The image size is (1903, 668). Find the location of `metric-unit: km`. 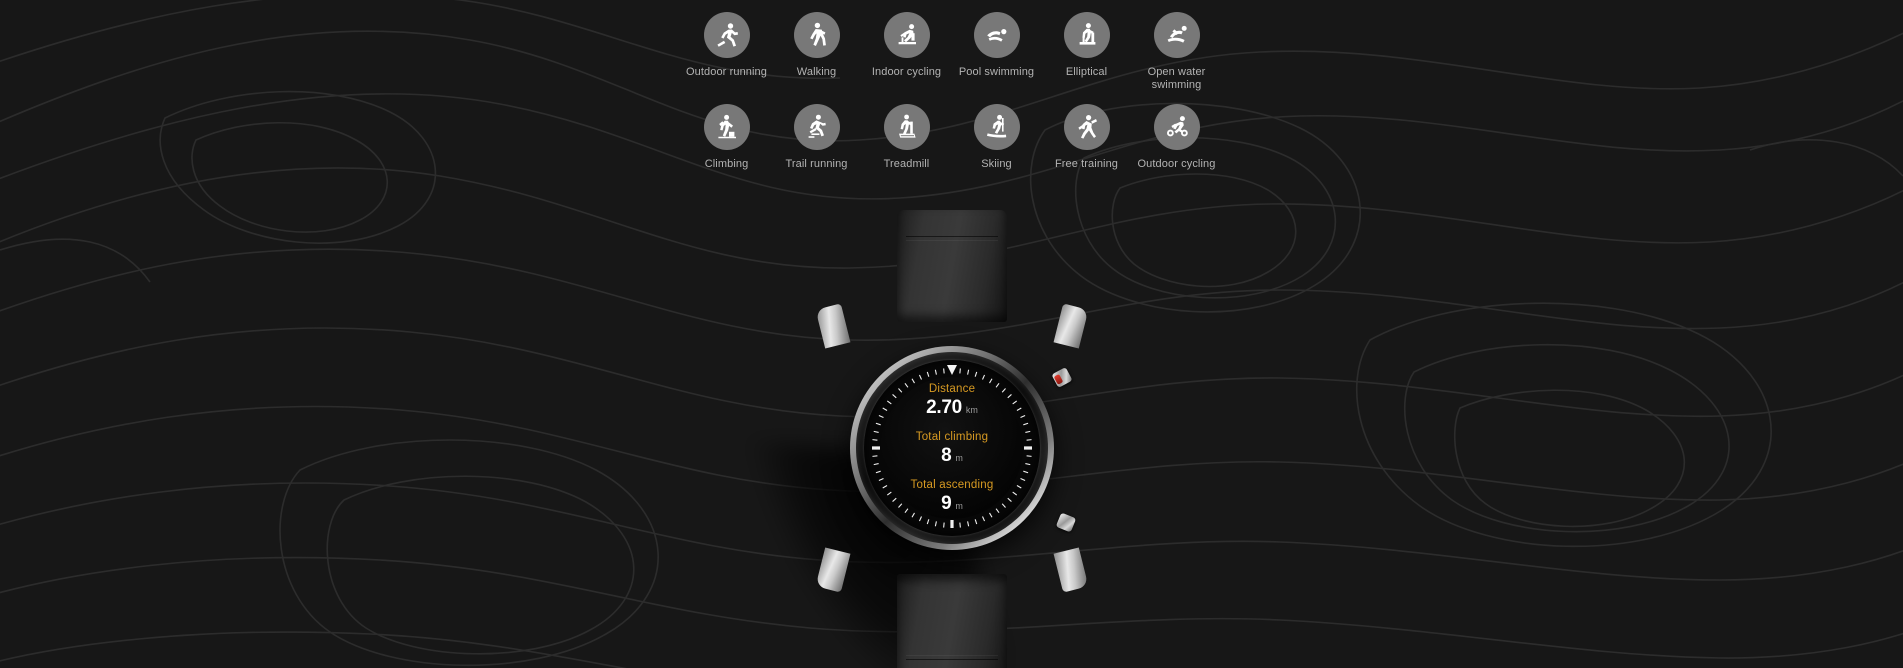

metric-unit: km is located at coordinates (971, 409).